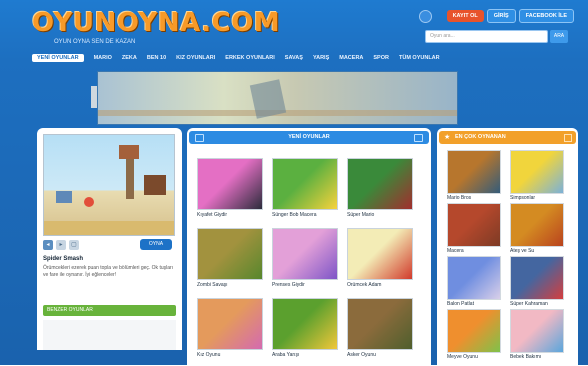  I want to click on popular-games-title: EN ÇOK OYNANAN, so click(480, 137).